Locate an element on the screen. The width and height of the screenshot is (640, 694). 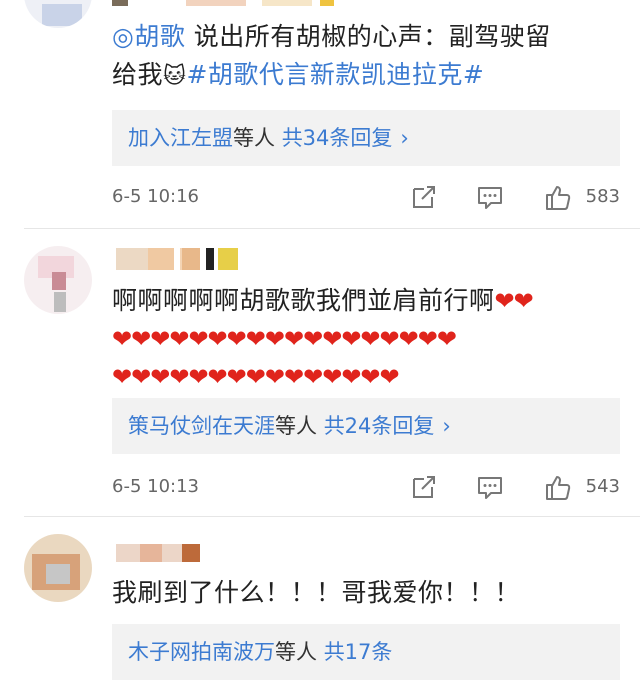
reply-user: 策马仗剑在天涯 is located at coordinates (201, 426).